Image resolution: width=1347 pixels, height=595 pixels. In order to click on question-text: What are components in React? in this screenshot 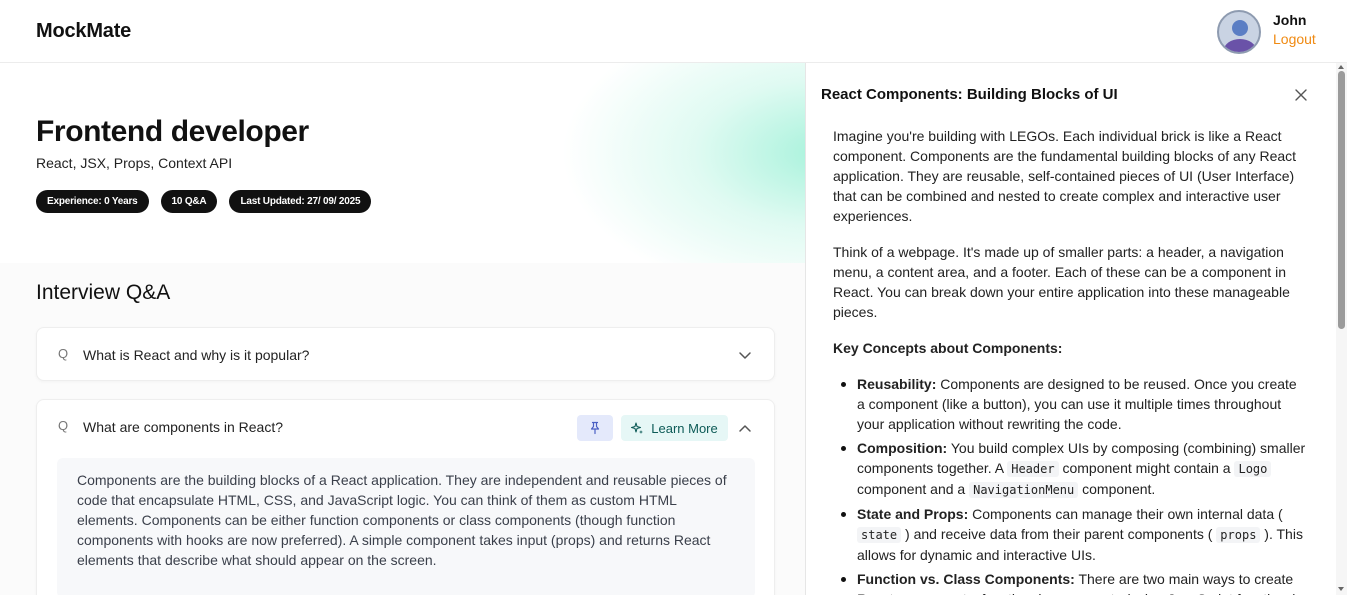, I will do `click(183, 427)`.